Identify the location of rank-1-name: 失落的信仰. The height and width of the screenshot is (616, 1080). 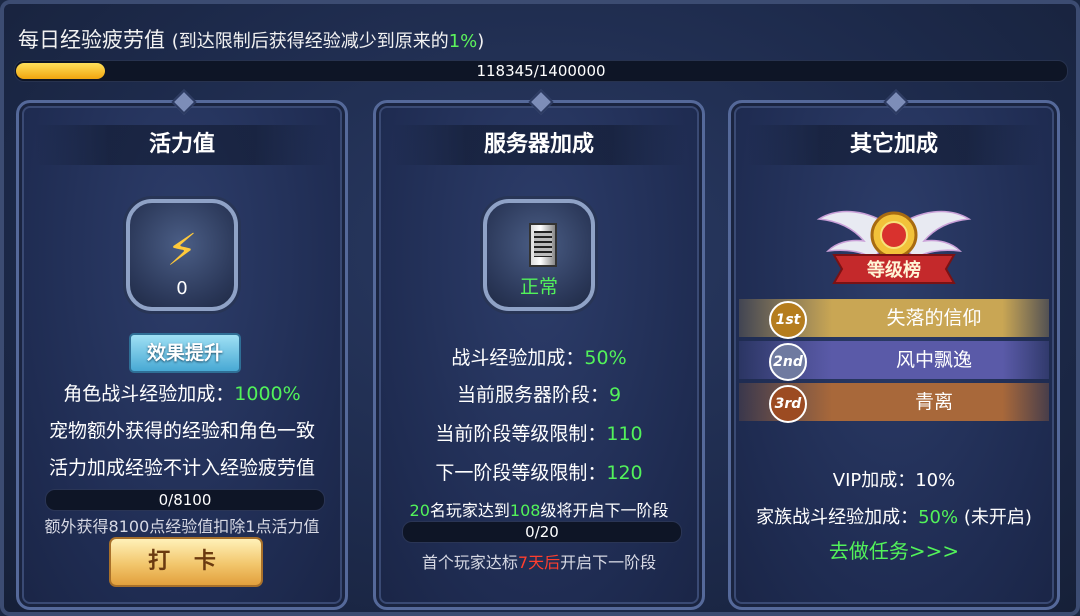
(934, 318).